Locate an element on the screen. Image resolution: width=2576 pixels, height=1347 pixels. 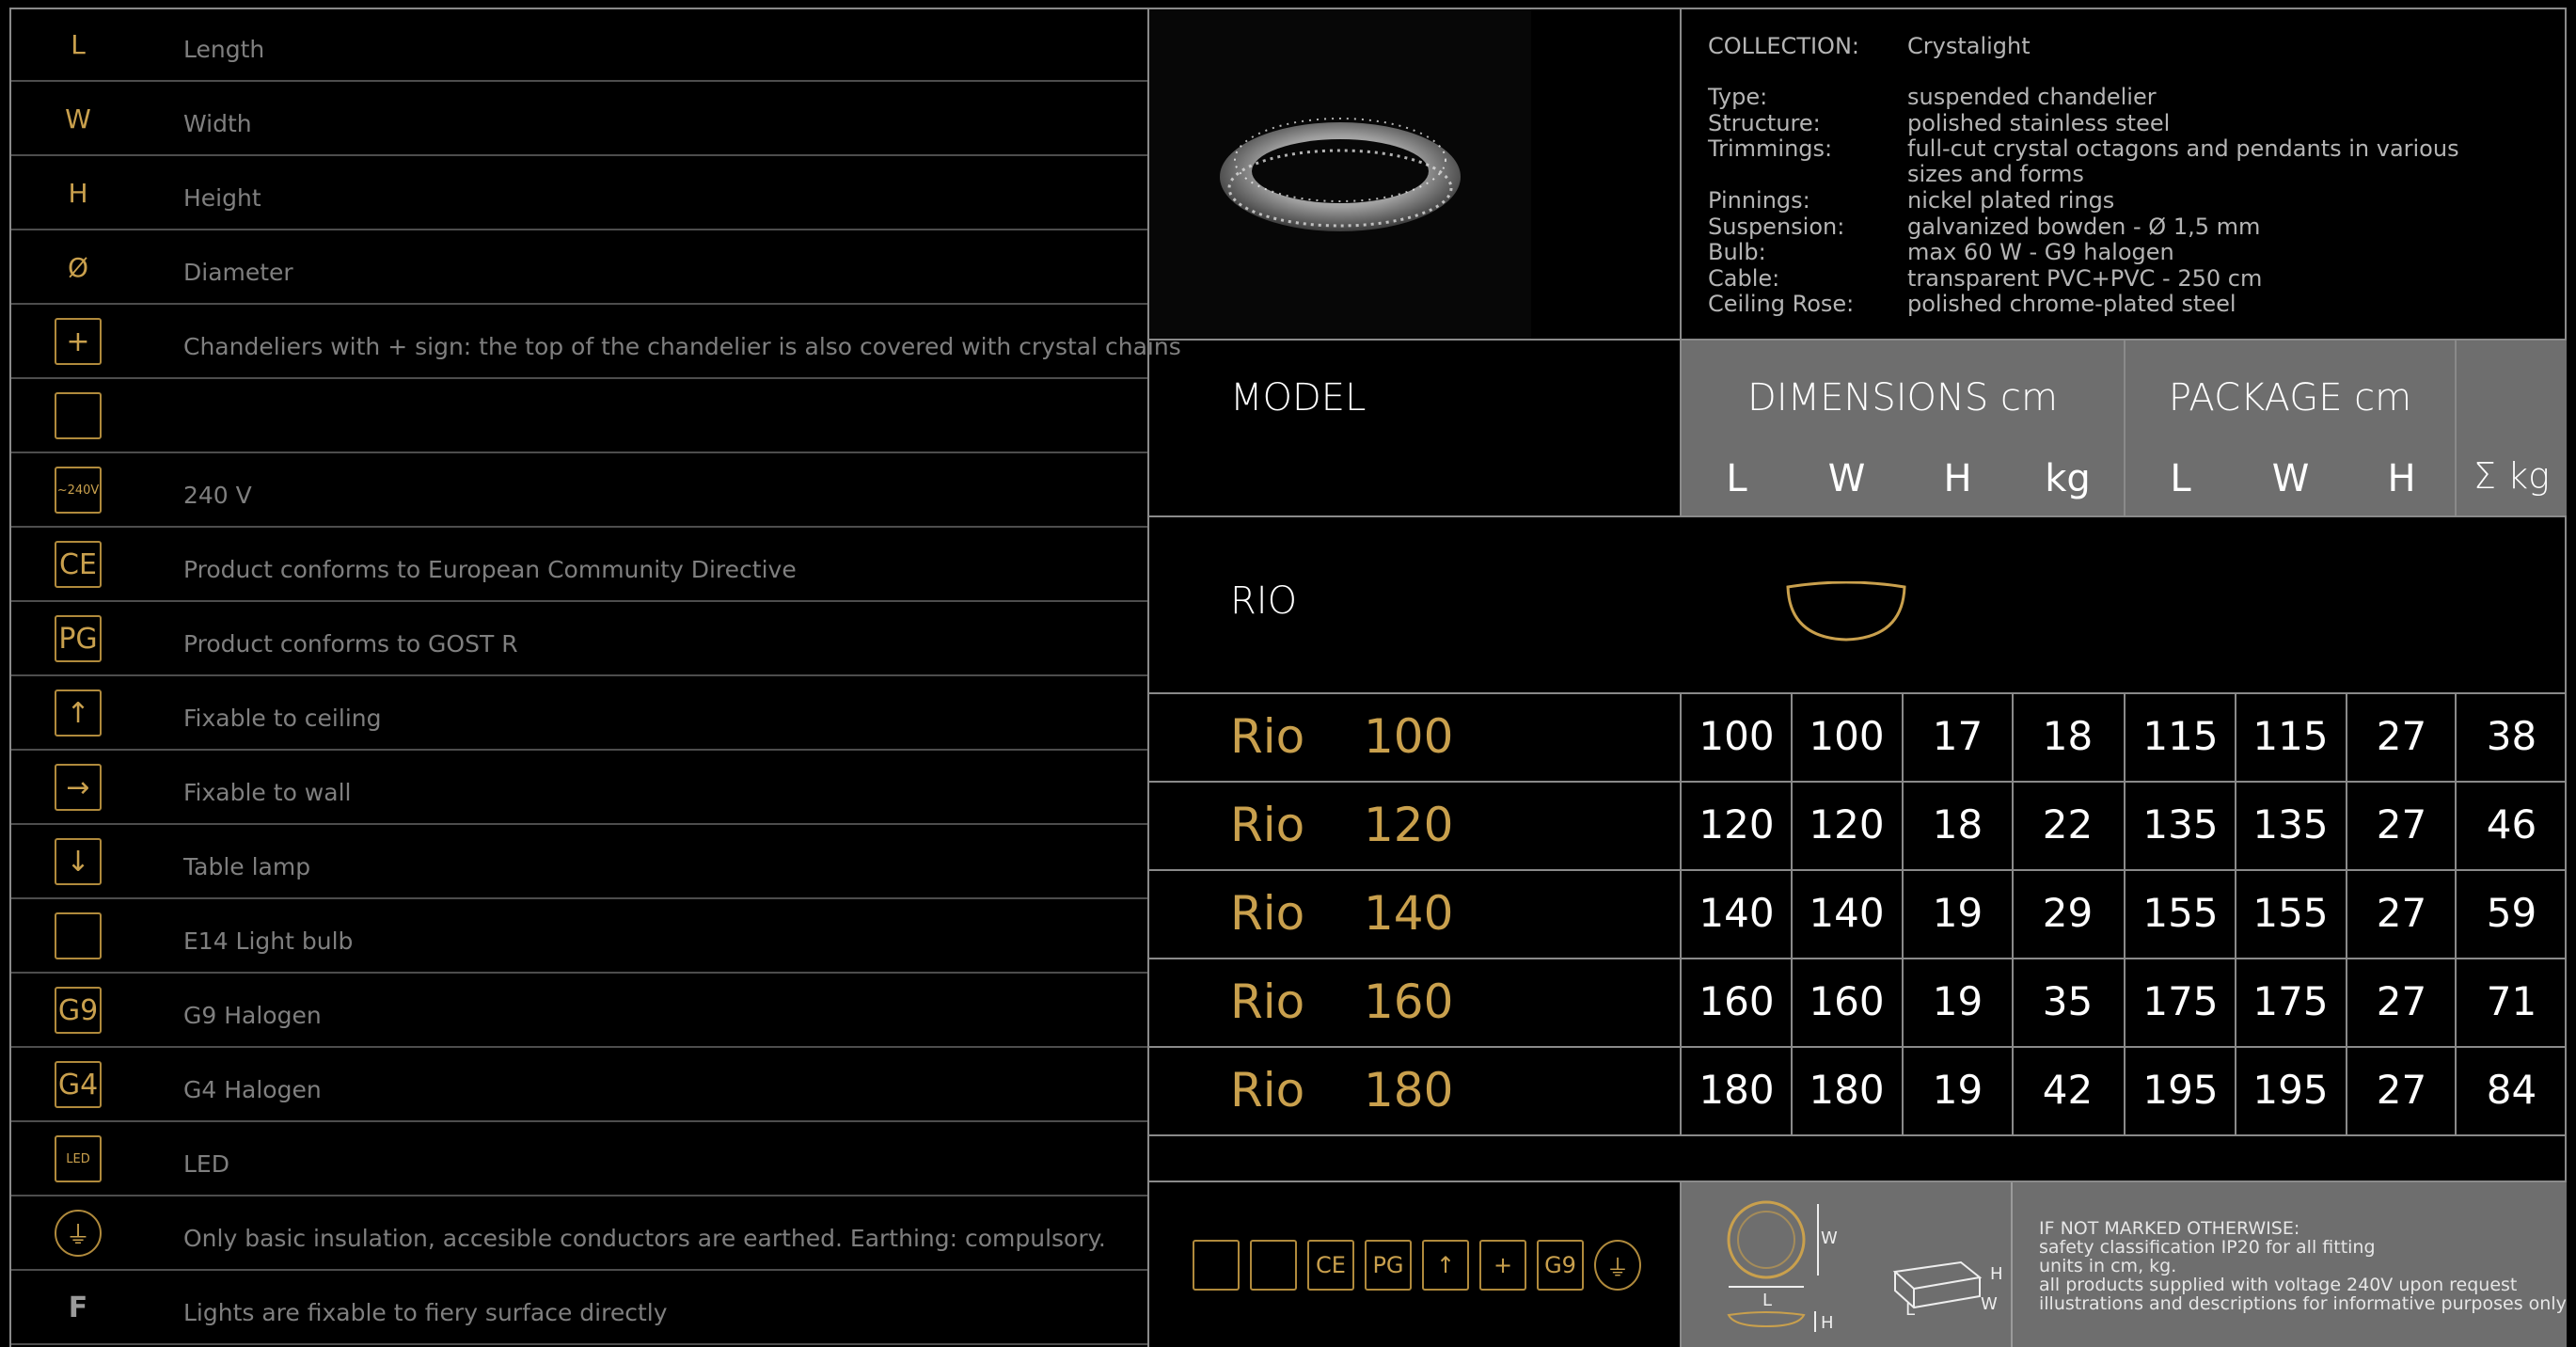
g4-halogen-icon: G4 is located at coordinates (78, 1084).